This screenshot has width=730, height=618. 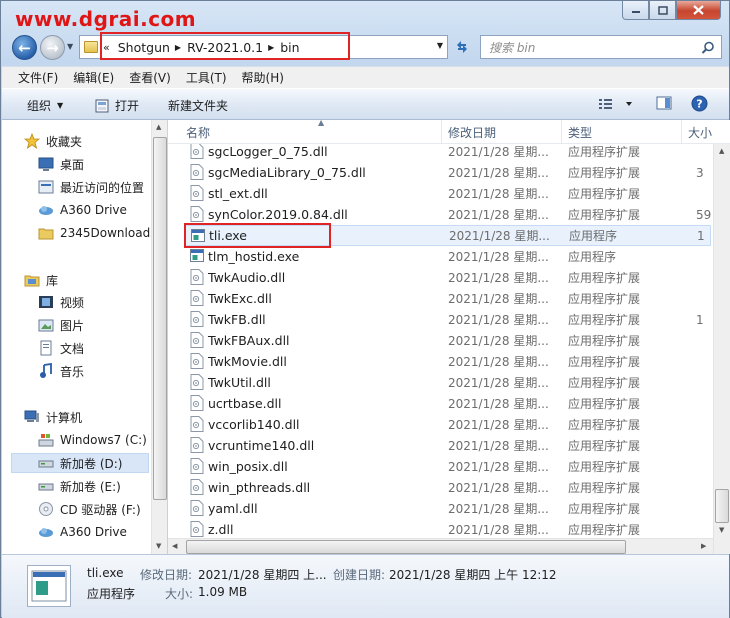 What do you see at coordinates (721, 349) in the screenshot?
I see `file-vertical-scrollbar: ▲ ▼` at bounding box center [721, 349].